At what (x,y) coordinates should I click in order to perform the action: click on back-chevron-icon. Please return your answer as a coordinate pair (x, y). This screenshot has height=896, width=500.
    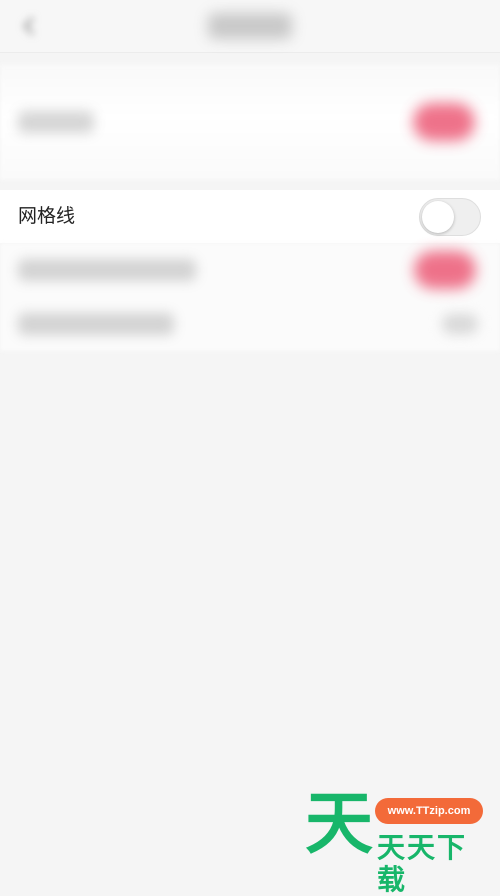
    Looking at the image, I should click on (30, 26).